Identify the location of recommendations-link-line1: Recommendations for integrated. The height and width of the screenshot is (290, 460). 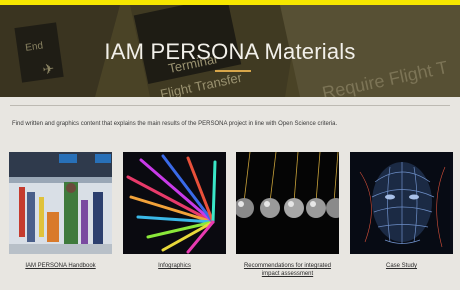
(287, 266).